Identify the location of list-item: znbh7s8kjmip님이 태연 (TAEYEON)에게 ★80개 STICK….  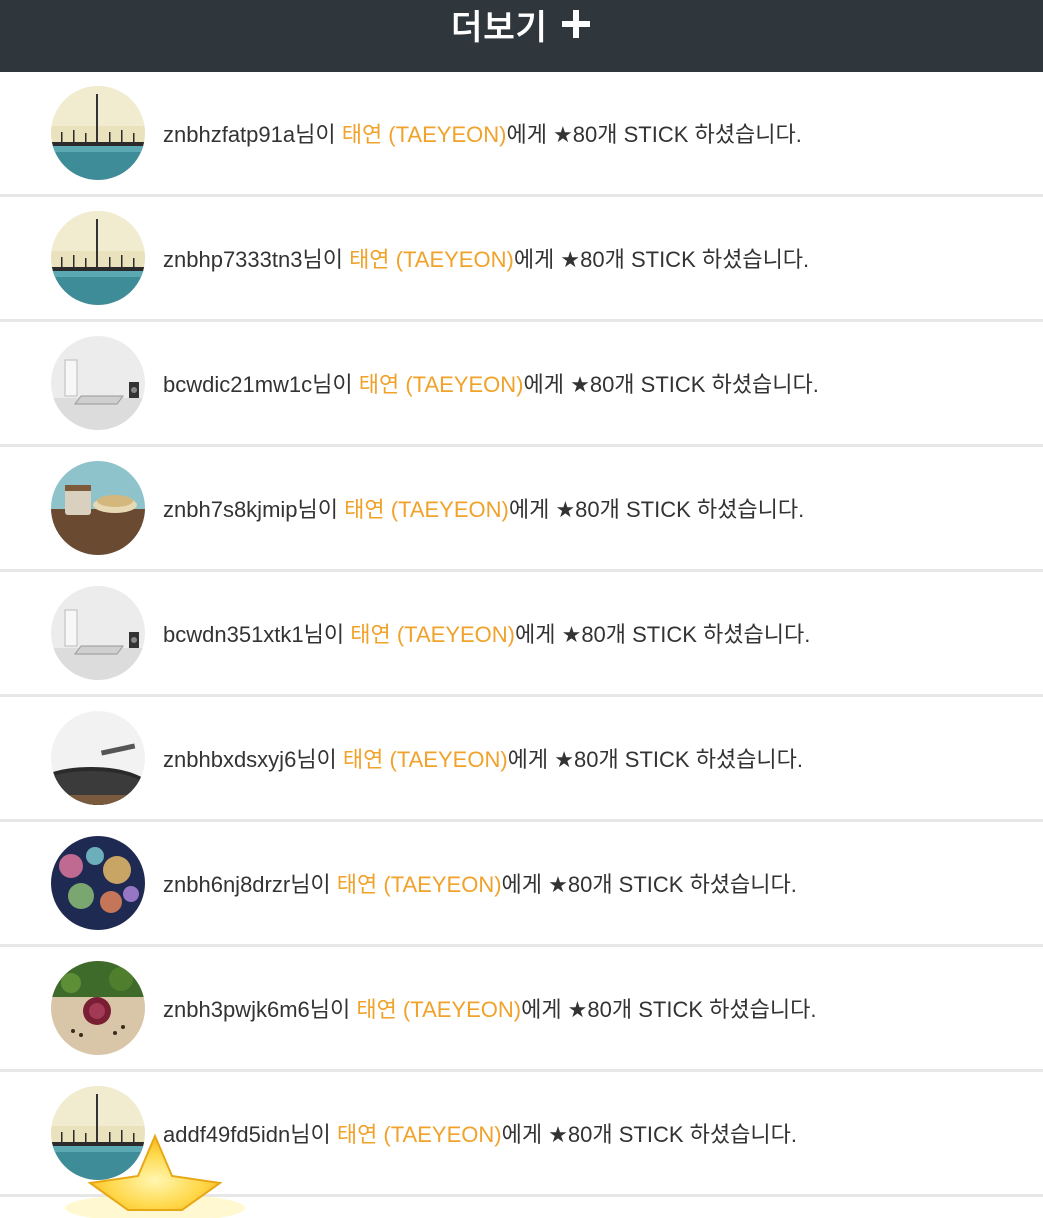
(521, 509).